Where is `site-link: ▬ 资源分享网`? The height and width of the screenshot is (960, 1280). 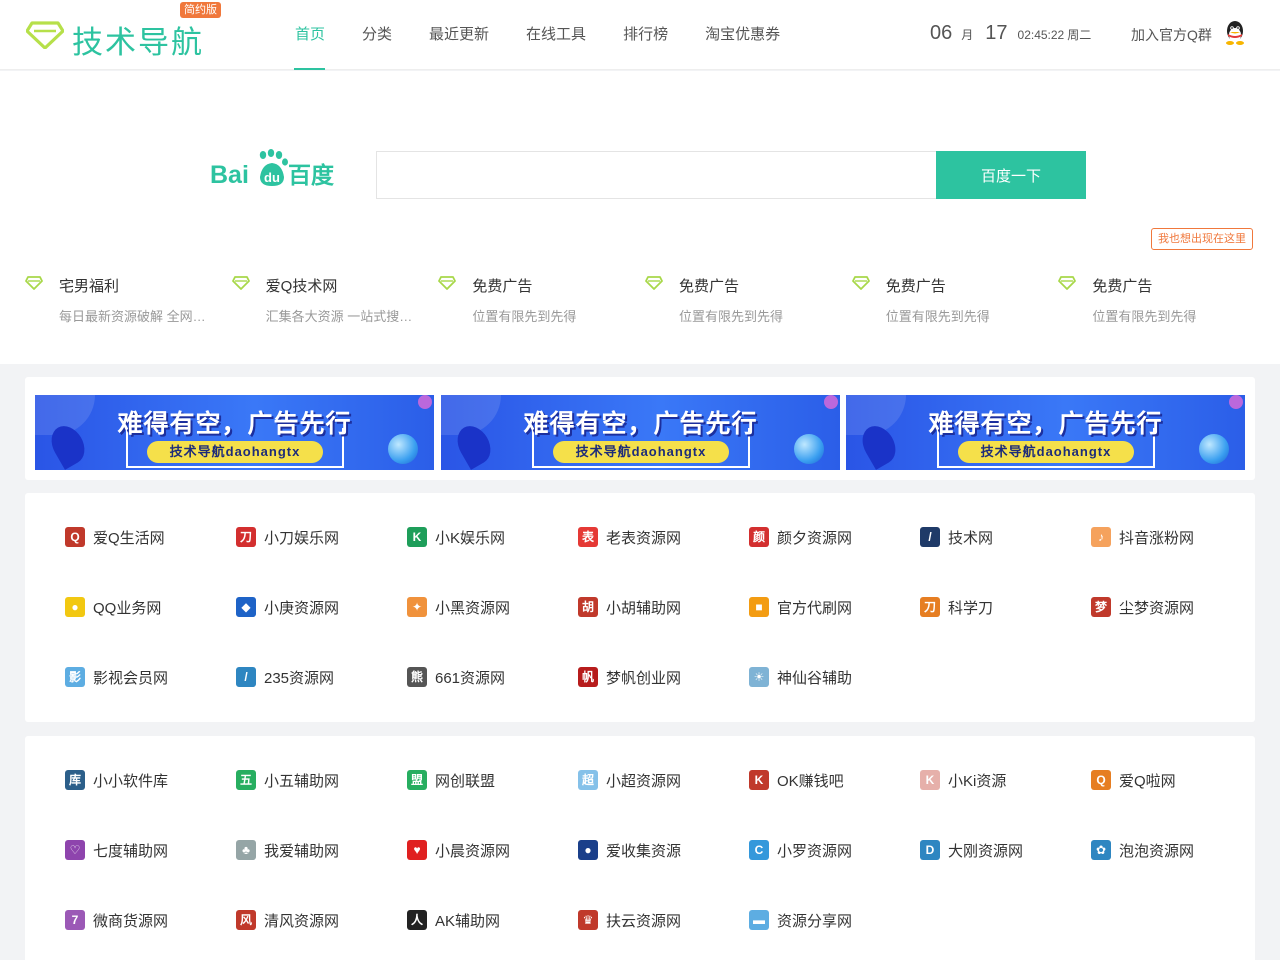 site-link: ▬ 资源分享网 is located at coordinates (819, 920).